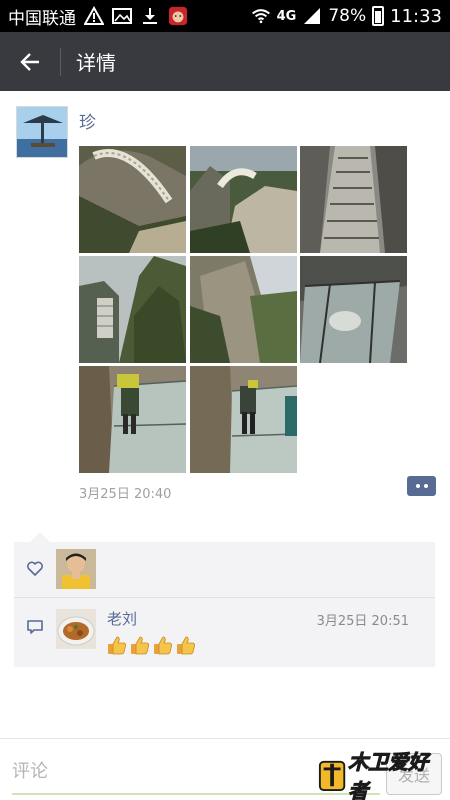  Describe the element at coordinates (35, 568) in the screenshot. I see `heart-icon` at that location.